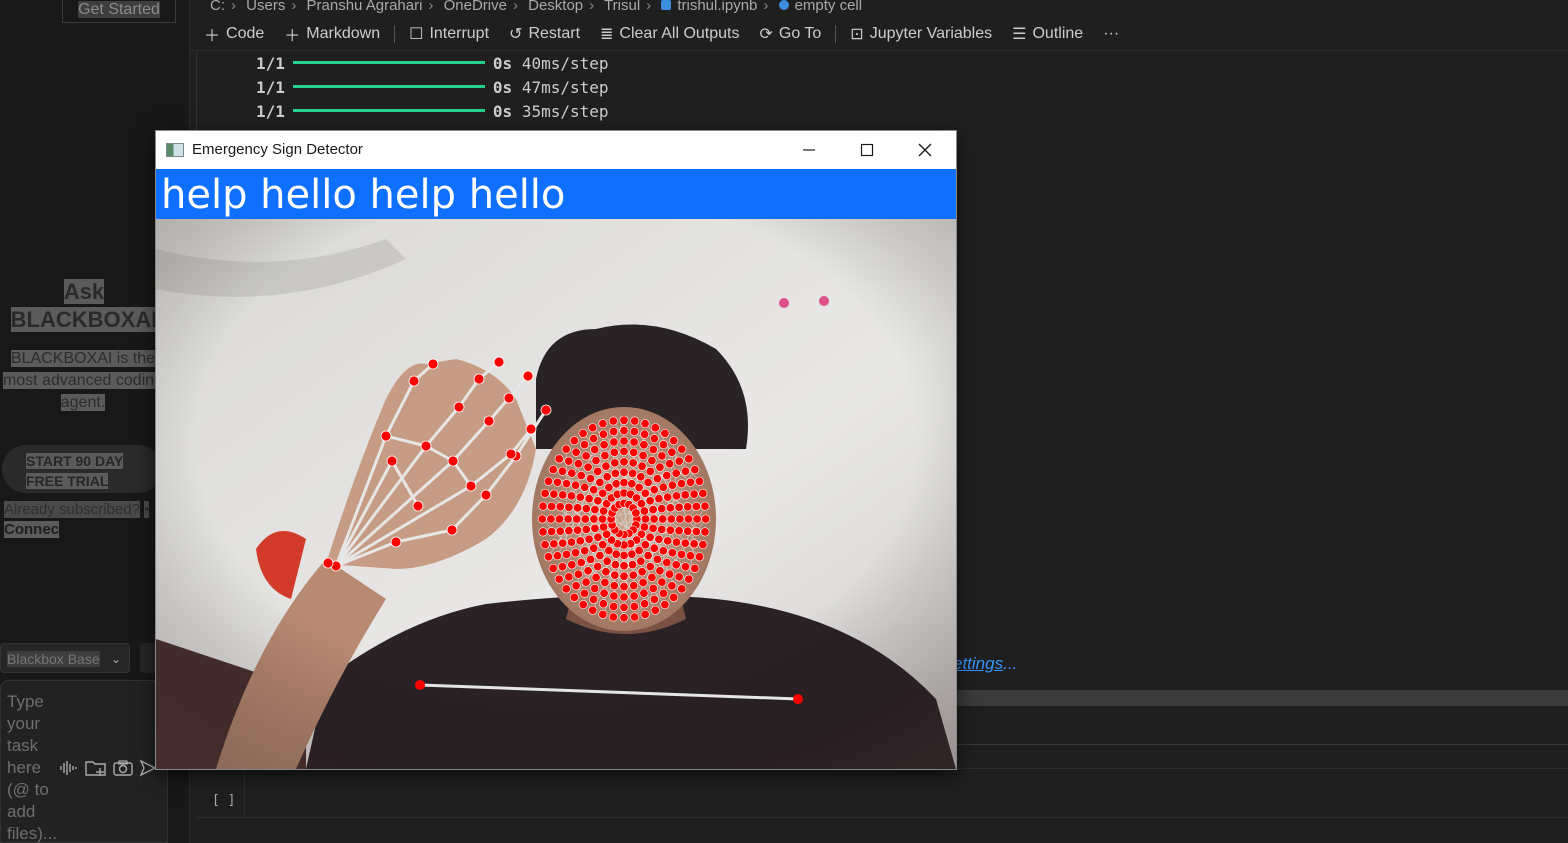 This screenshot has width=1568, height=843. Describe the element at coordinates (265, 7) in the screenshot. I see `breadcrumb-item: Users` at that location.